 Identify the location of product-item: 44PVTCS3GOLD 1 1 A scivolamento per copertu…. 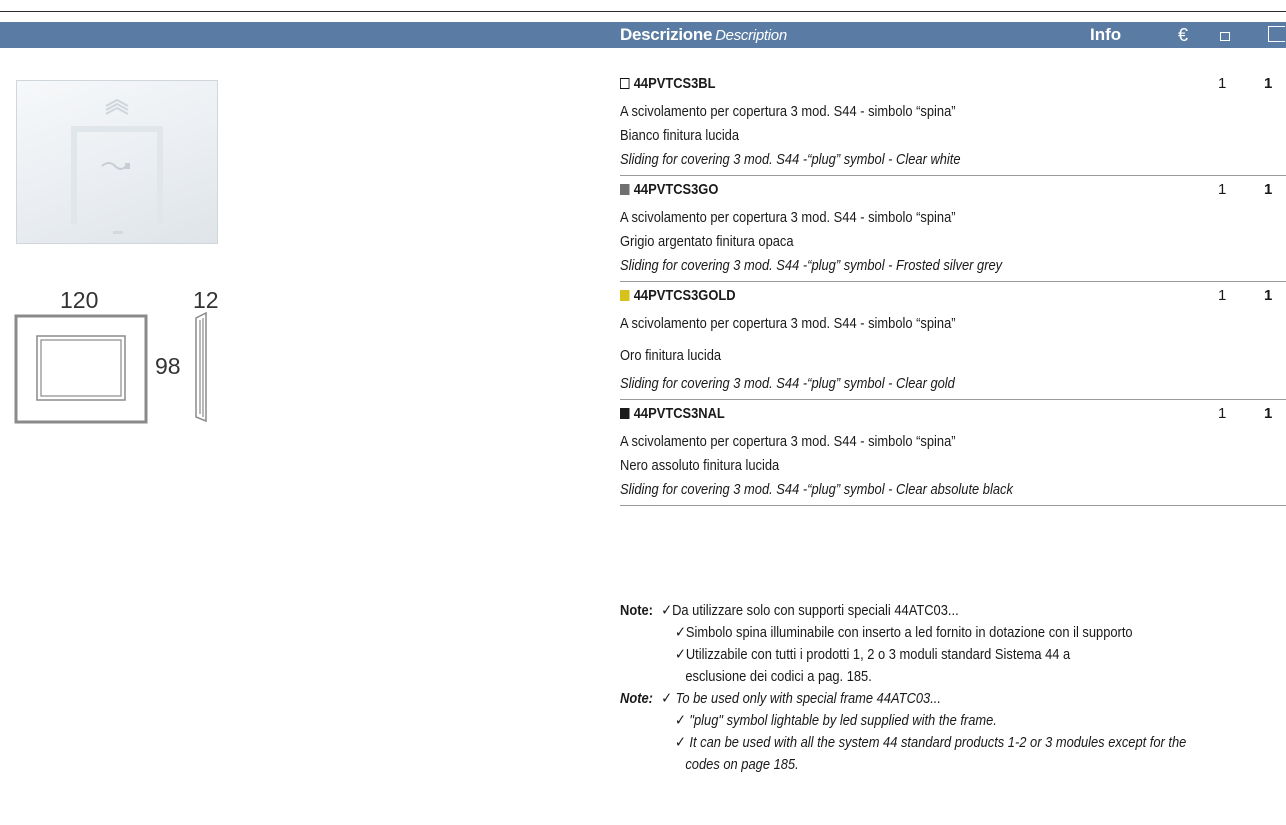
(953, 342).